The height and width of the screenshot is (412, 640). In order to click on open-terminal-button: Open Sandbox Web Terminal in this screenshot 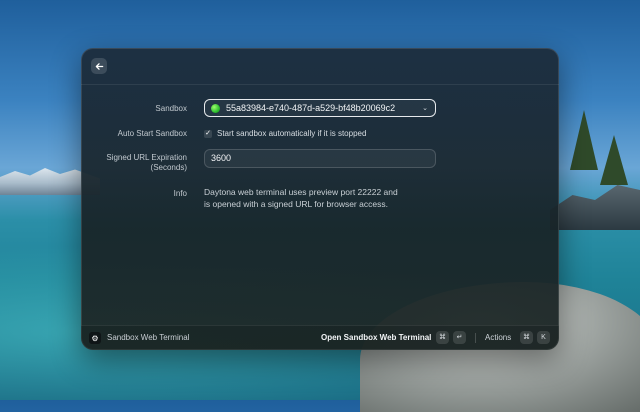, I will do `click(376, 337)`.